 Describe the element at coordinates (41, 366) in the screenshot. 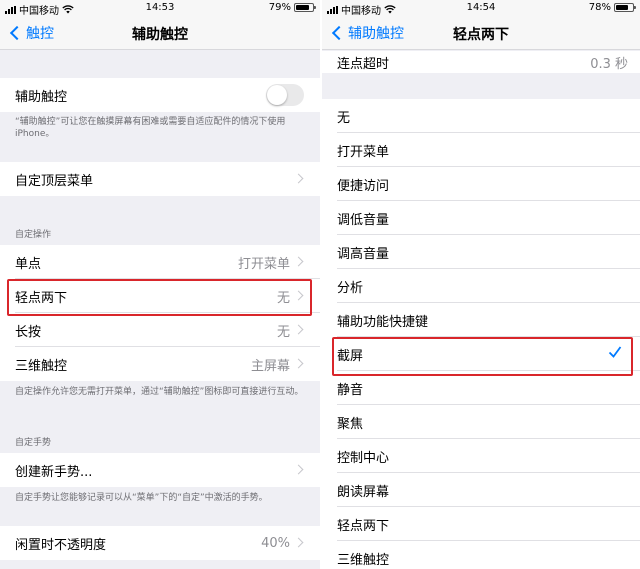

I see `action-label: 三维触控` at that location.